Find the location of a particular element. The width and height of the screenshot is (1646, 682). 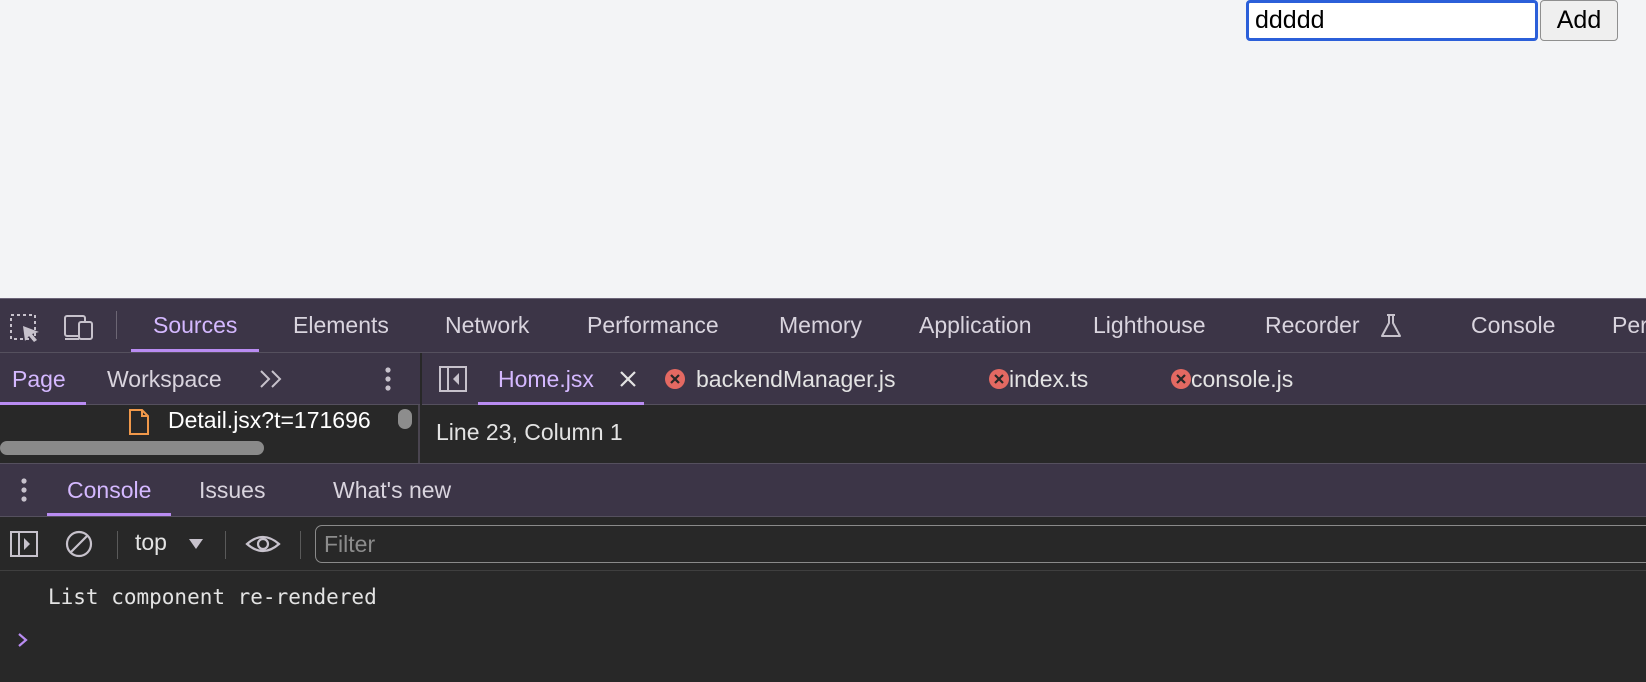

navigator-horizontal-scrollbar is located at coordinates (132, 448).